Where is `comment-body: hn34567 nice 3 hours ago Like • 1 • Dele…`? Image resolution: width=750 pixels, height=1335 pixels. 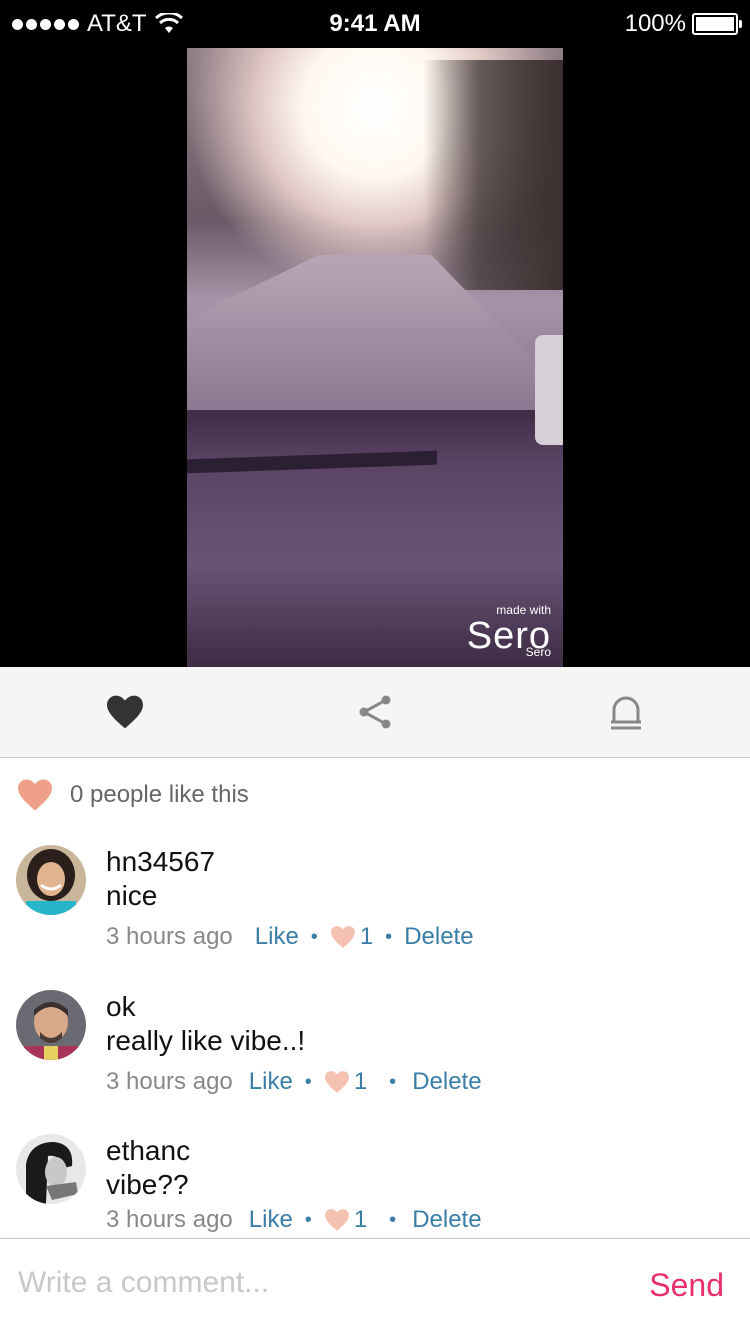
comment-body: hn34567 nice 3 hours ago Like • 1 • Dele… is located at coordinates (290, 898).